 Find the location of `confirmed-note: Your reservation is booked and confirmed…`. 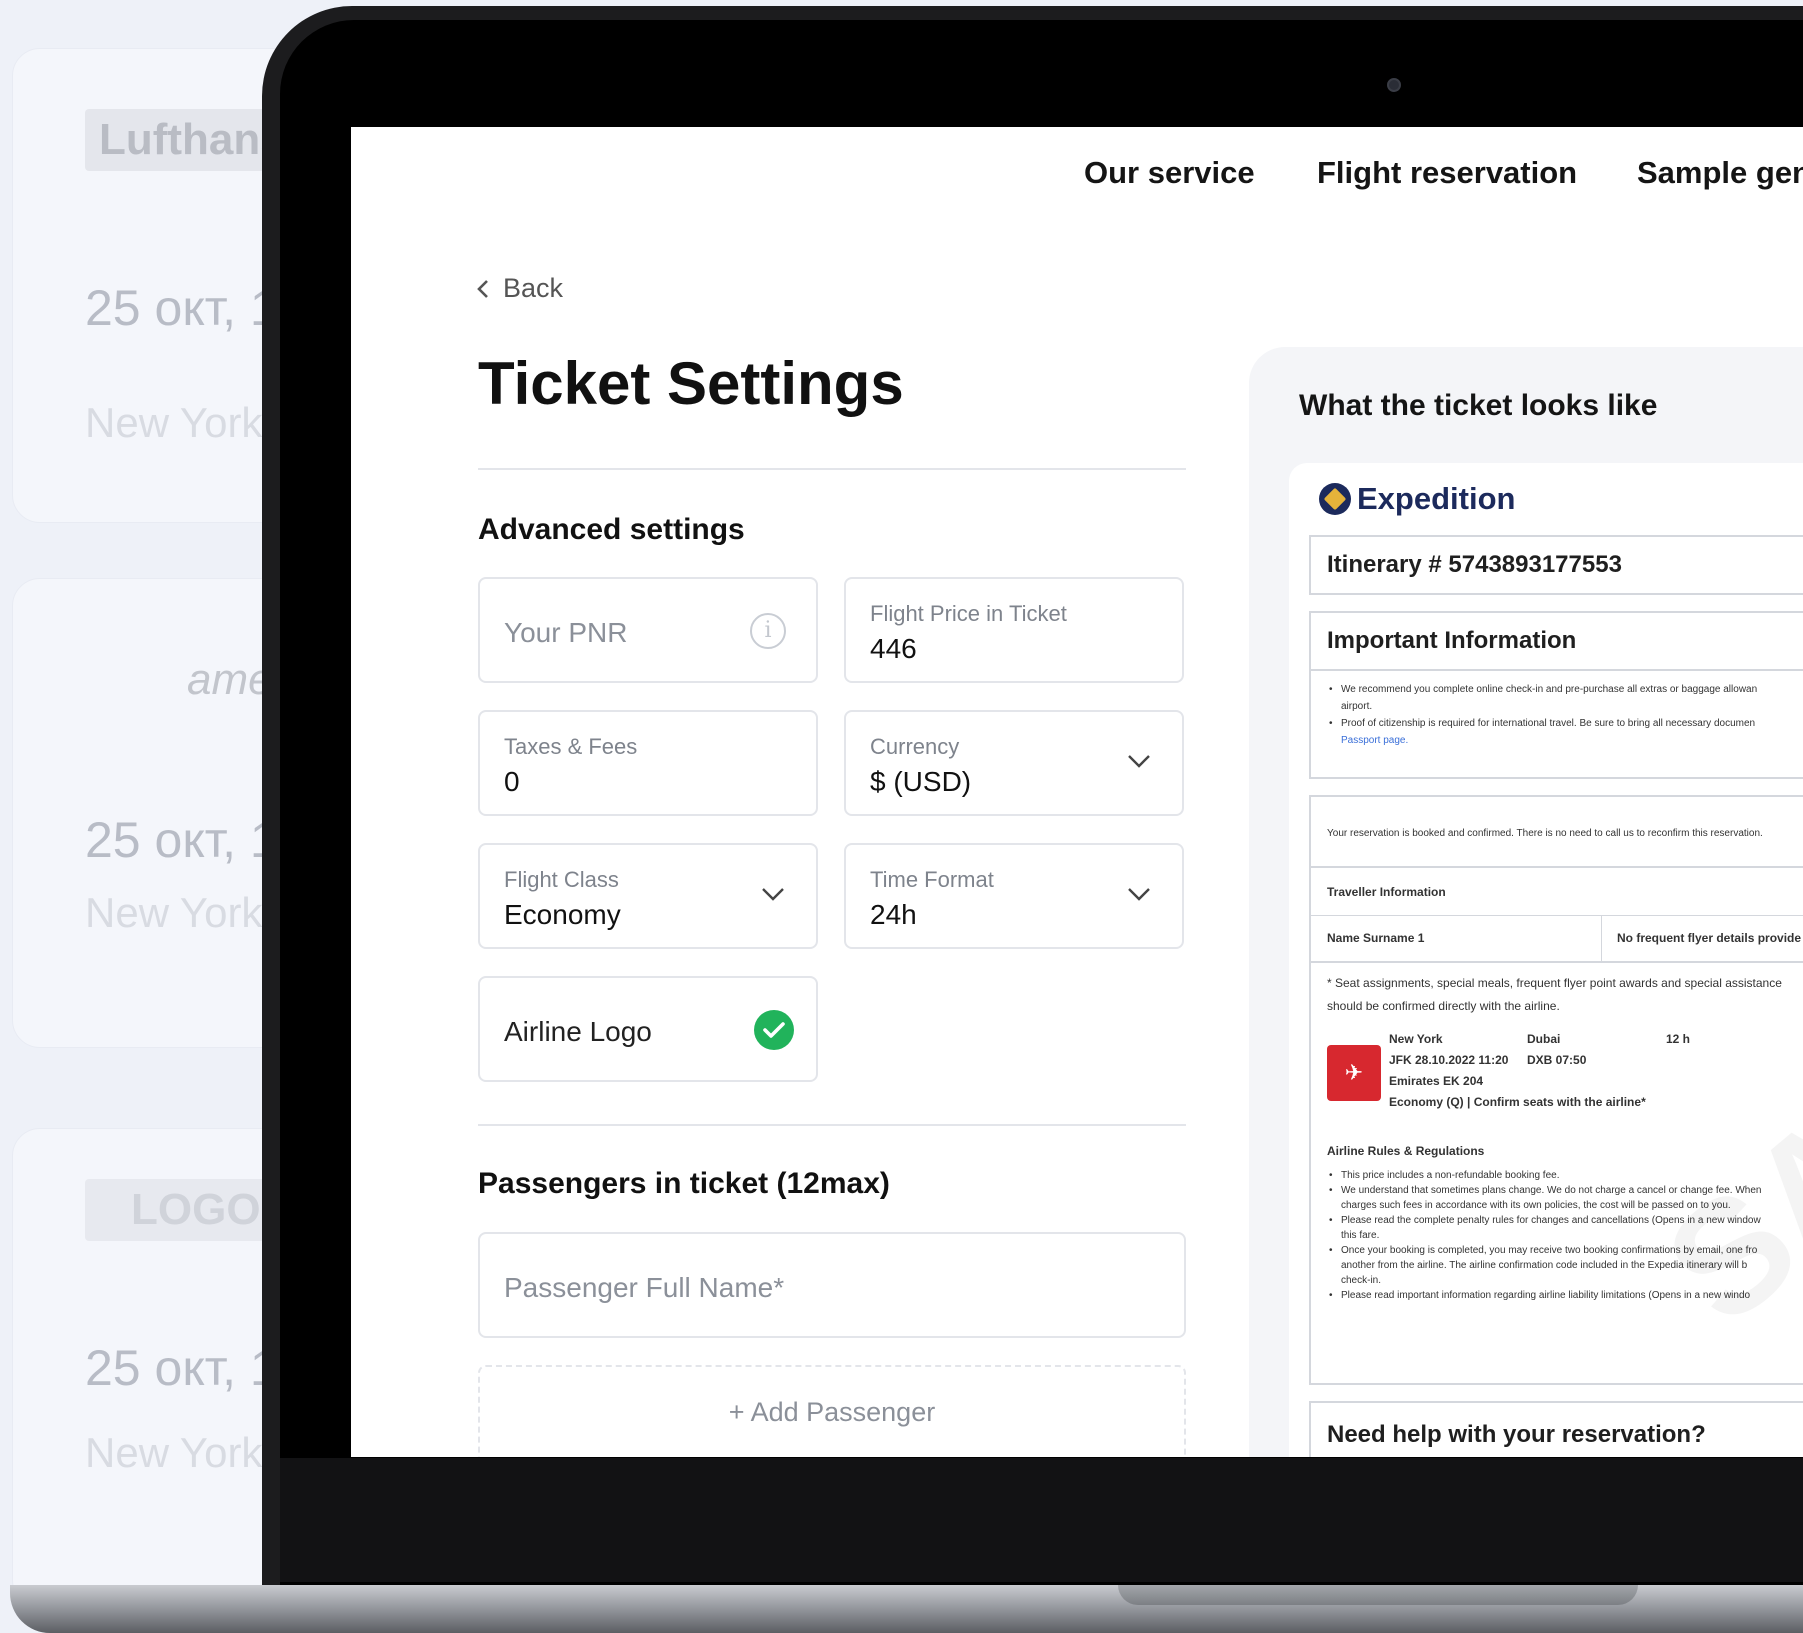

confirmed-note: Your reservation is booked and confirmed… is located at coordinates (1545, 833).